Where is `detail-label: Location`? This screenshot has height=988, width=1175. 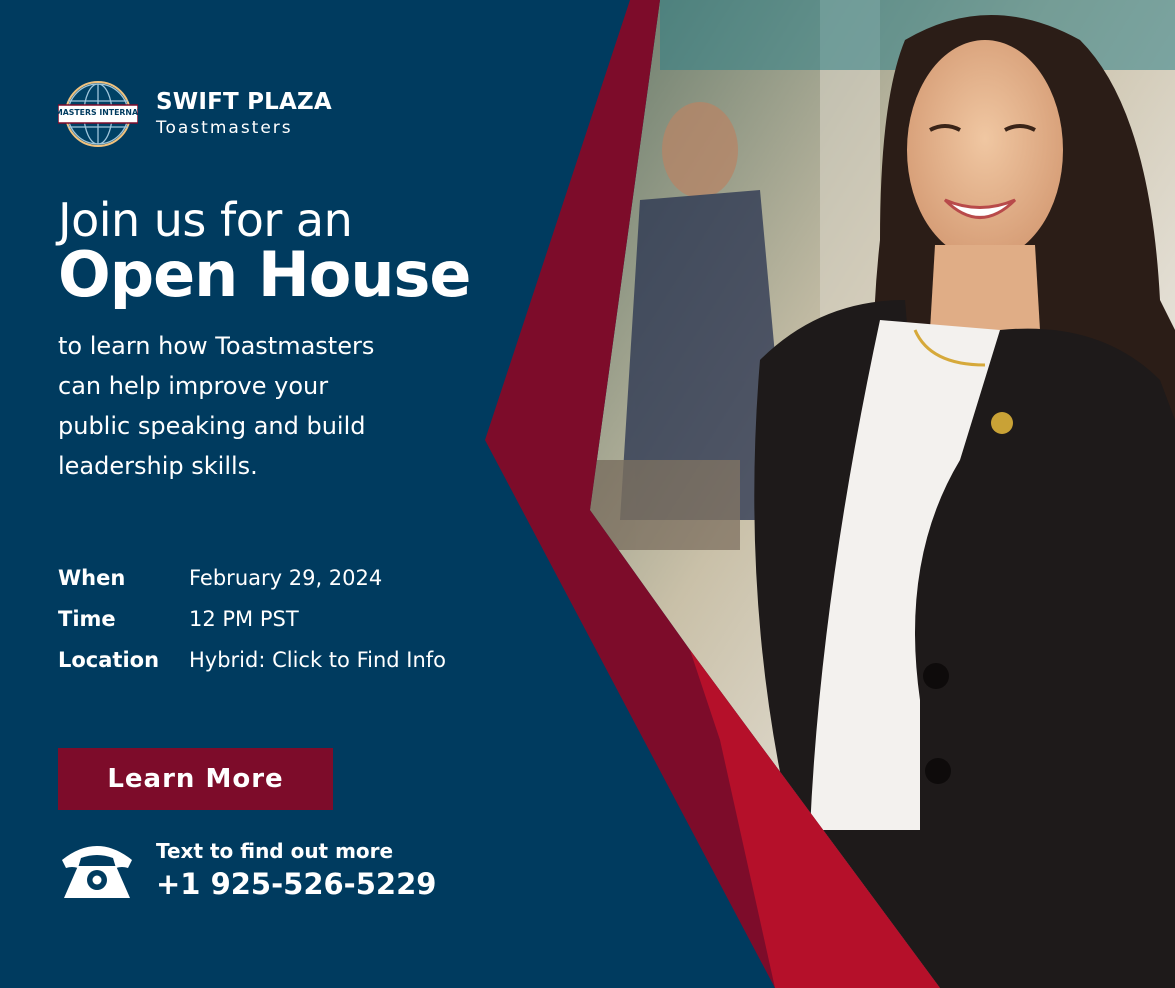
detail-label: Location is located at coordinates (109, 659).